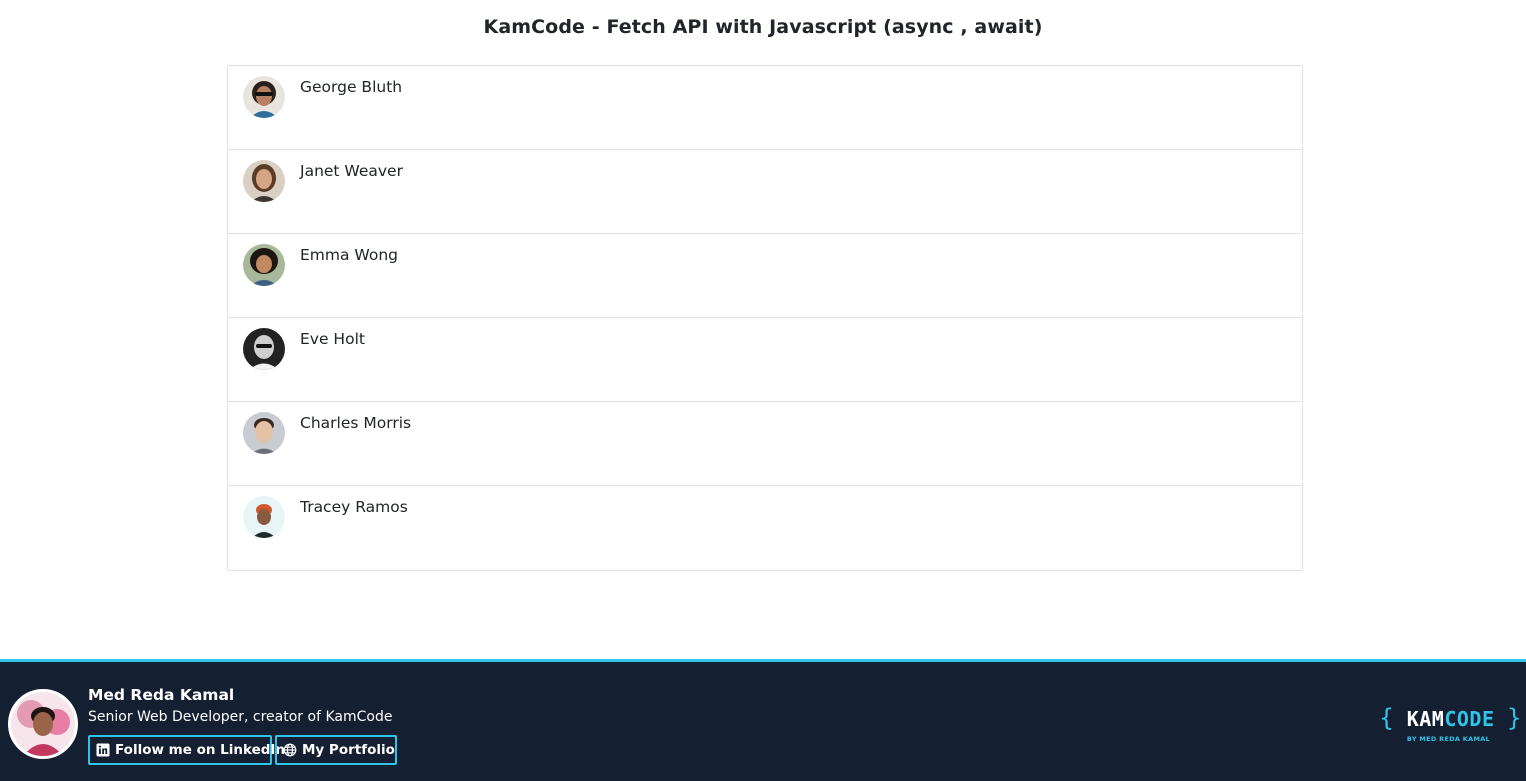 Image resolution: width=1526 pixels, height=781 pixels. Describe the element at coordinates (103, 750) in the screenshot. I see `linkedin-icon` at that location.